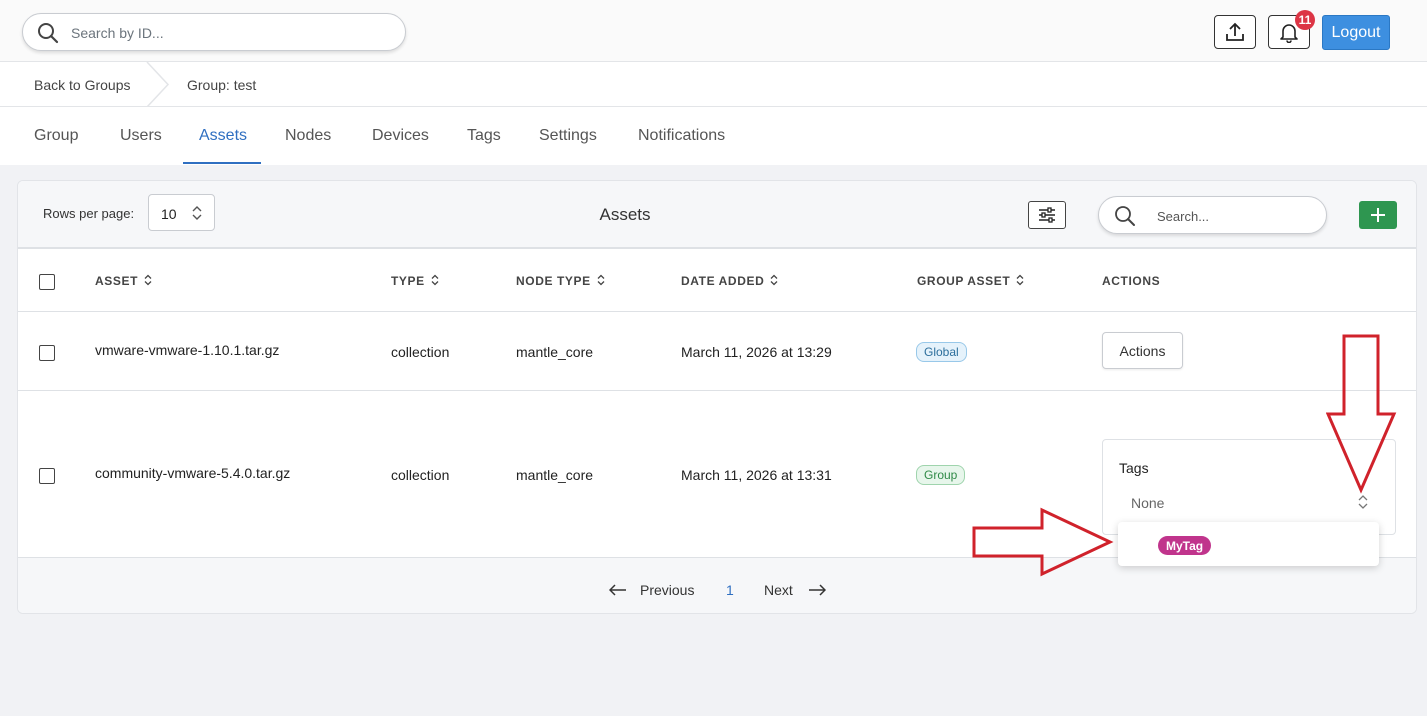 The height and width of the screenshot is (716, 1427). Describe the element at coordinates (1131, 281) in the screenshot. I see `column-header-actions: ACTIONS` at that location.